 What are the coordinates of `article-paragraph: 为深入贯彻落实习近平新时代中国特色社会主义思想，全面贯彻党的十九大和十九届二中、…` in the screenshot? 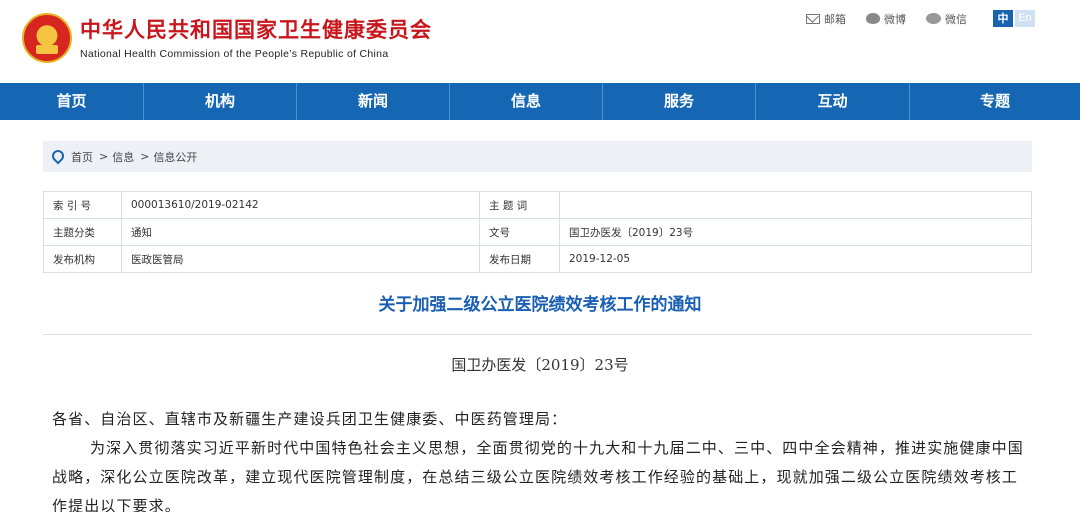 It's located at (538, 475).